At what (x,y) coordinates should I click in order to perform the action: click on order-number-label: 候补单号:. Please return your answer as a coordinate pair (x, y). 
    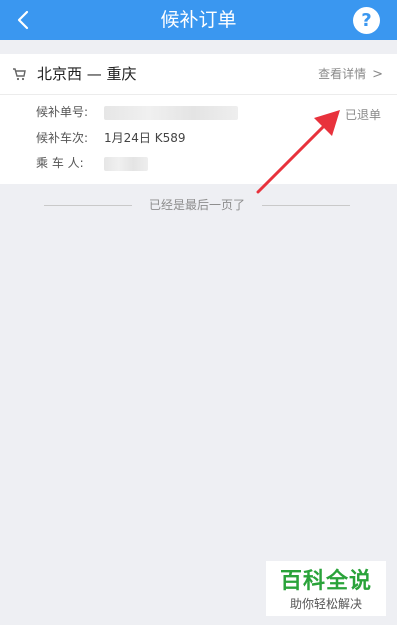
    Looking at the image, I should click on (62, 112).